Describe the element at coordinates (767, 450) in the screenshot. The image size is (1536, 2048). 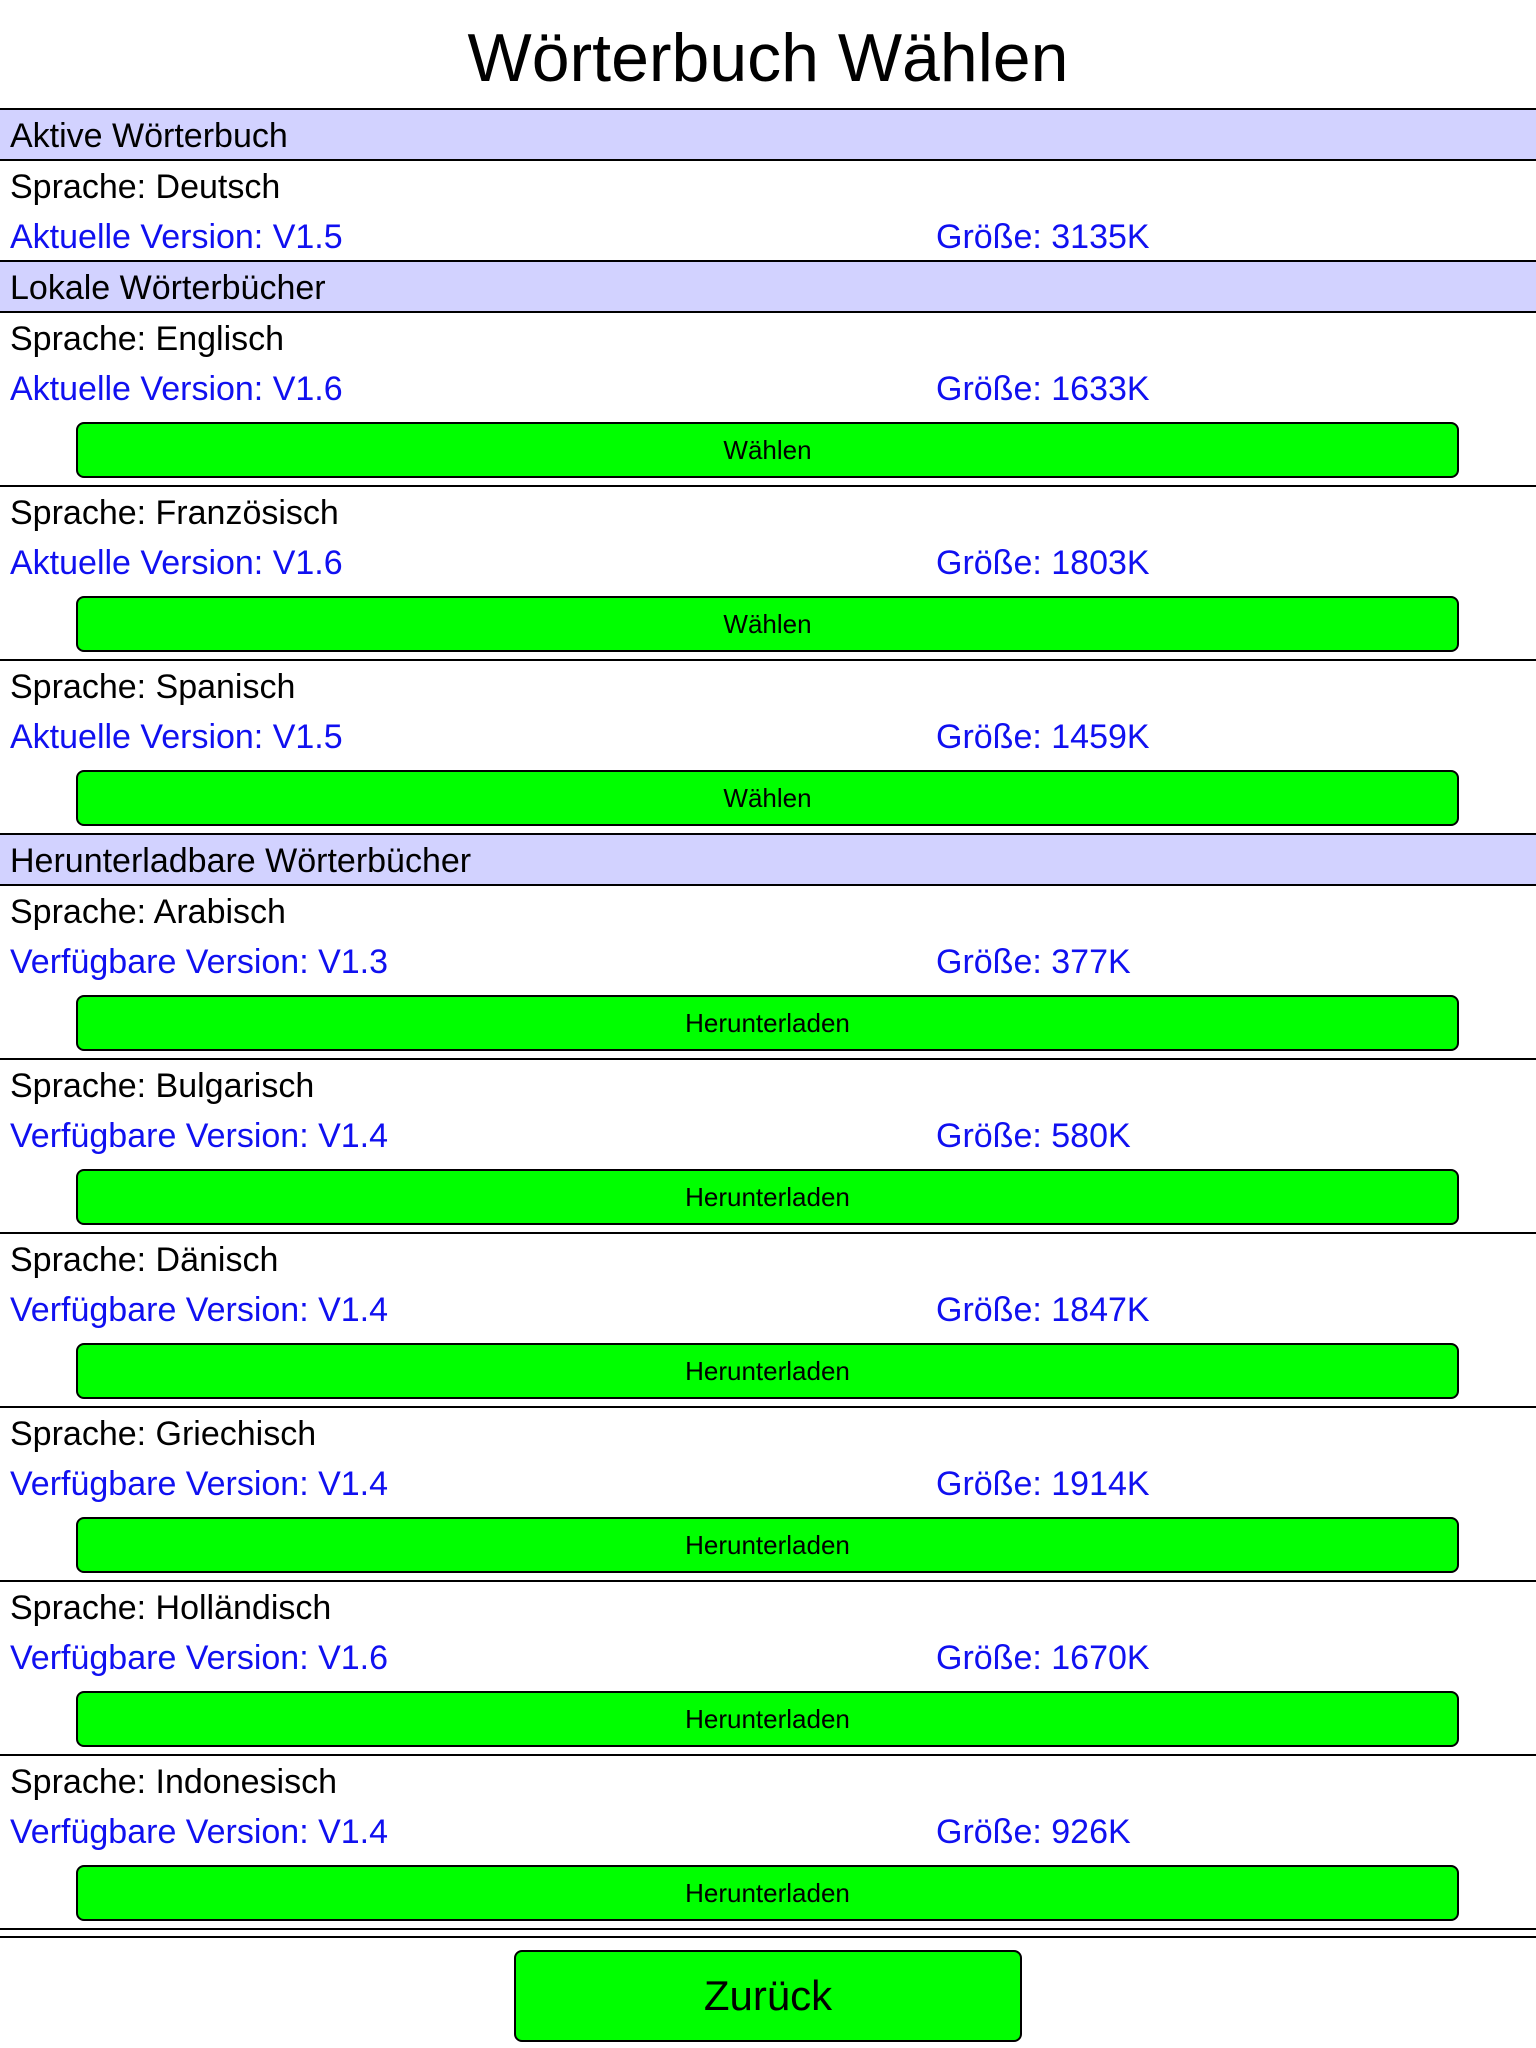
I see `select-button-englisch: Wählen` at that location.